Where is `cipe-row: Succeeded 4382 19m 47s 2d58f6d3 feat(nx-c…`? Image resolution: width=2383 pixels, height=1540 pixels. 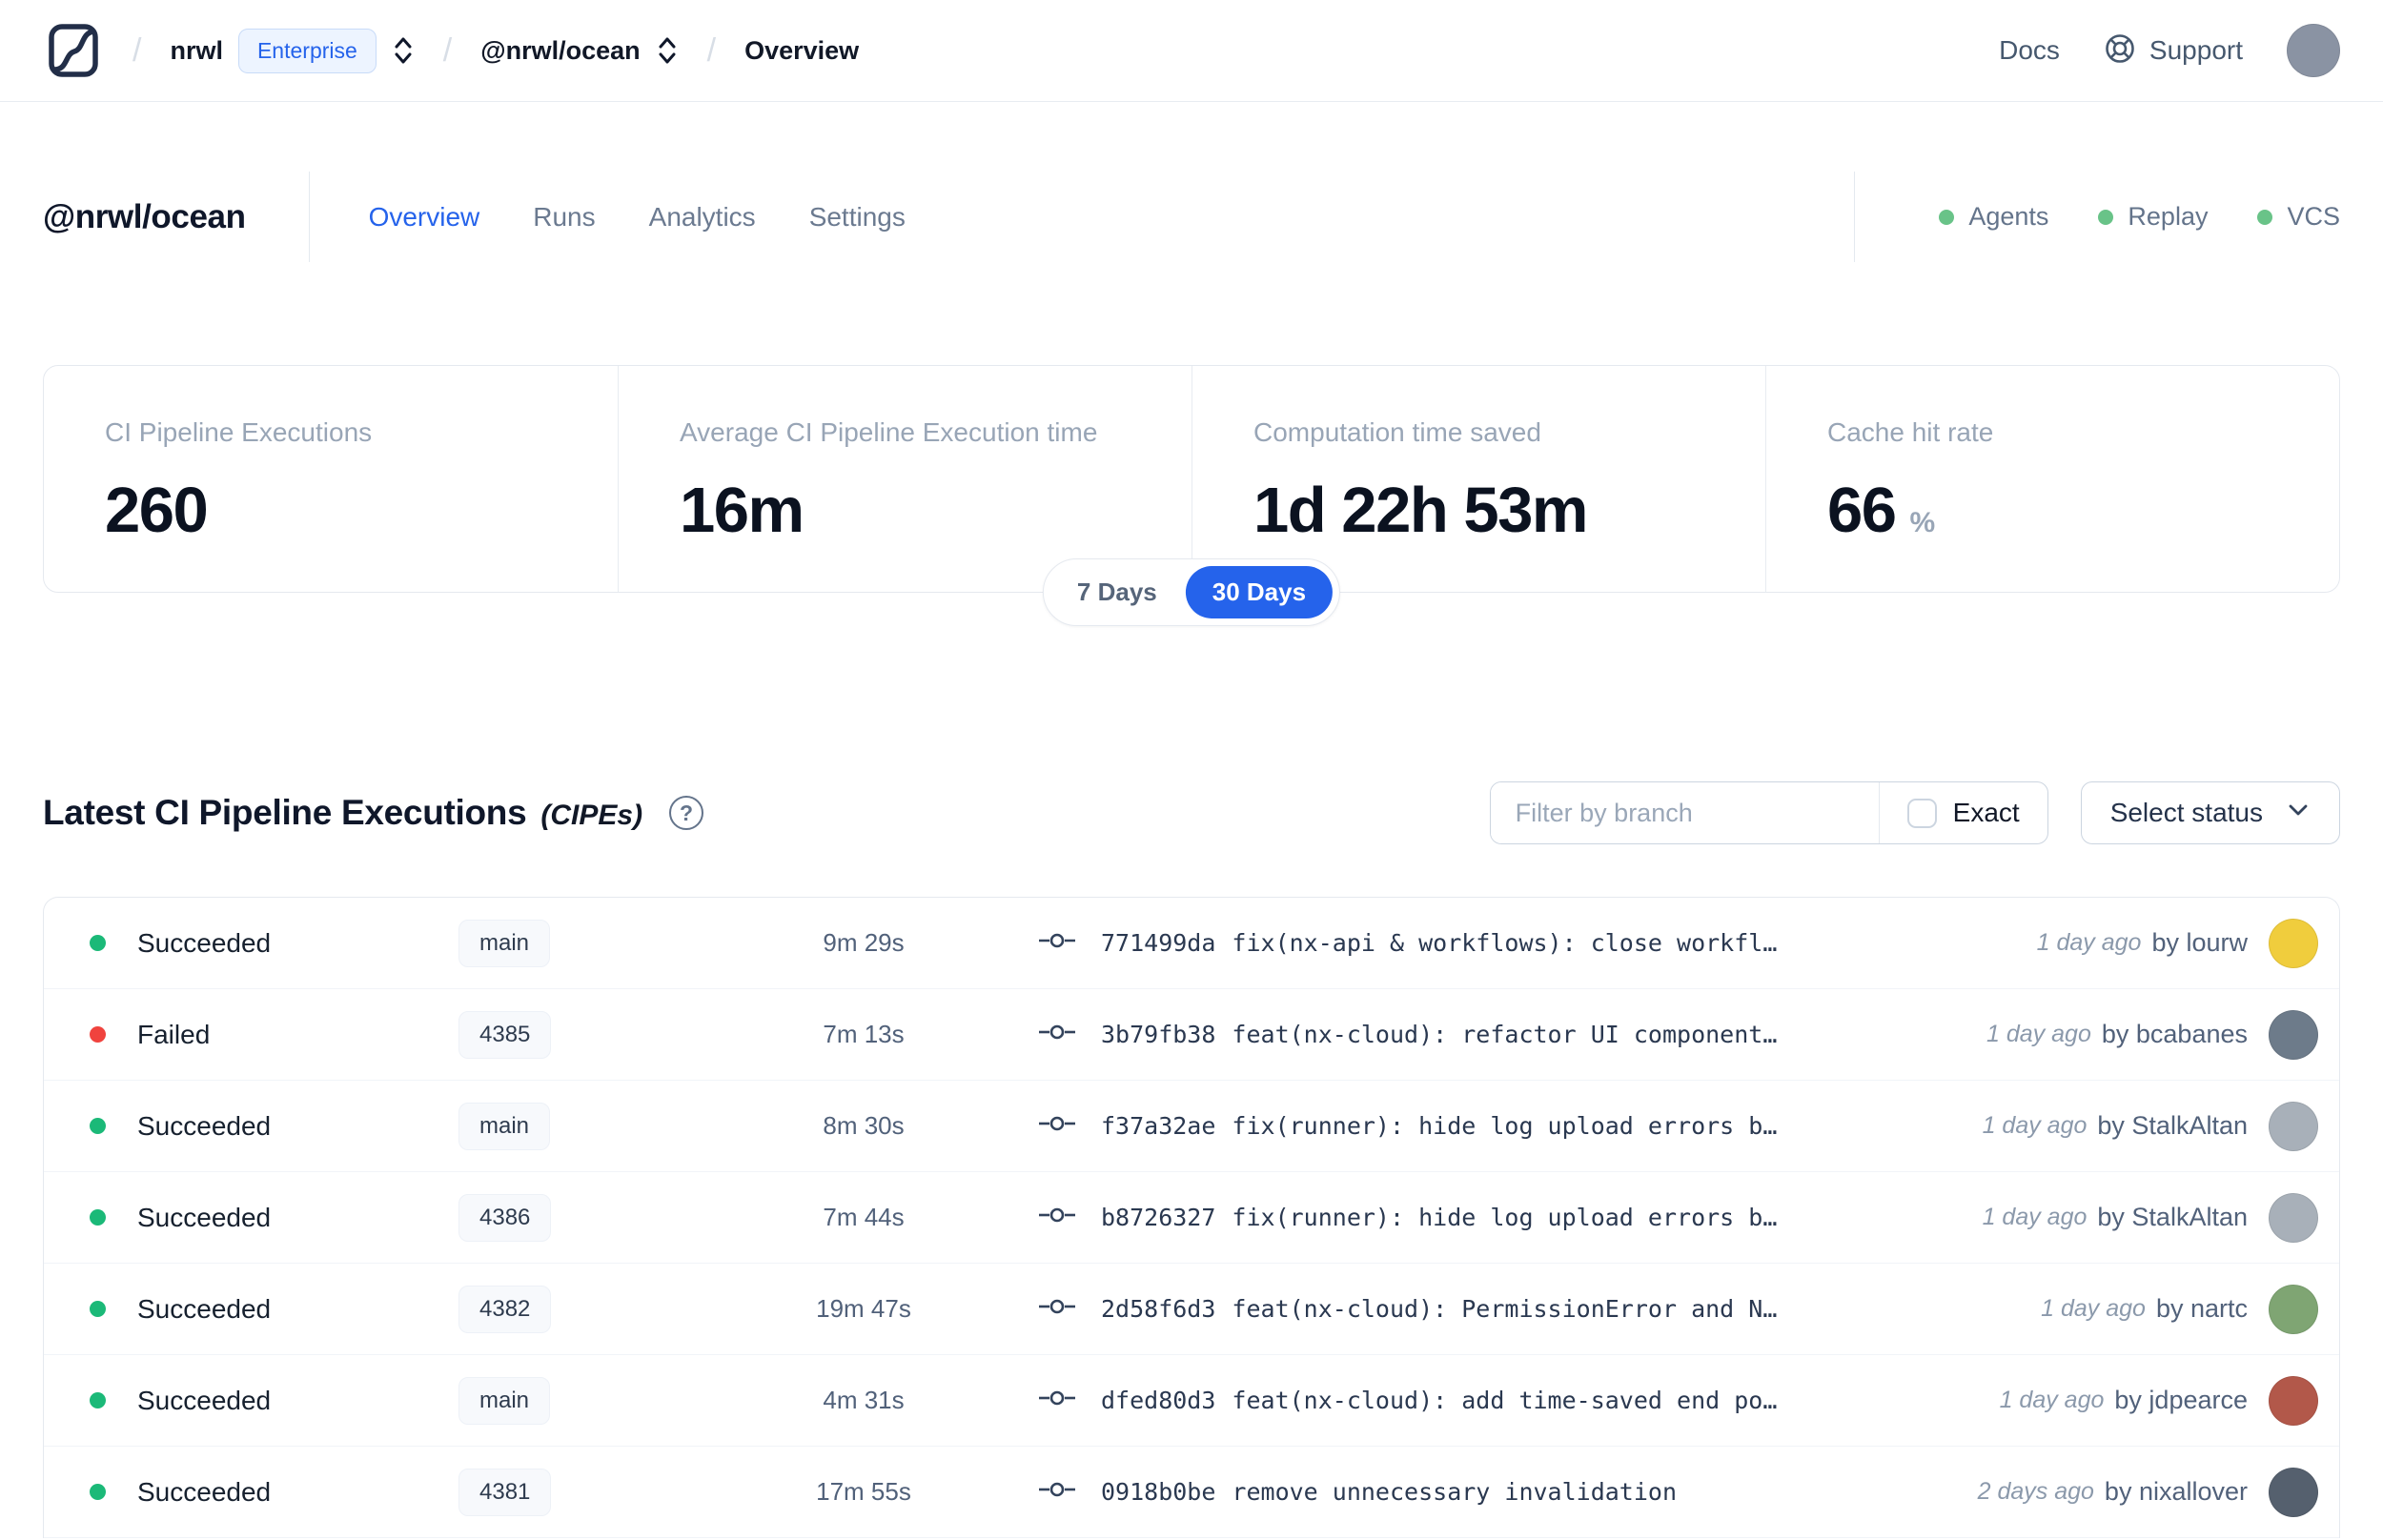 cipe-row: Succeeded 4382 19m 47s 2d58f6d3 feat(nx-c… is located at coordinates (1191, 1309).